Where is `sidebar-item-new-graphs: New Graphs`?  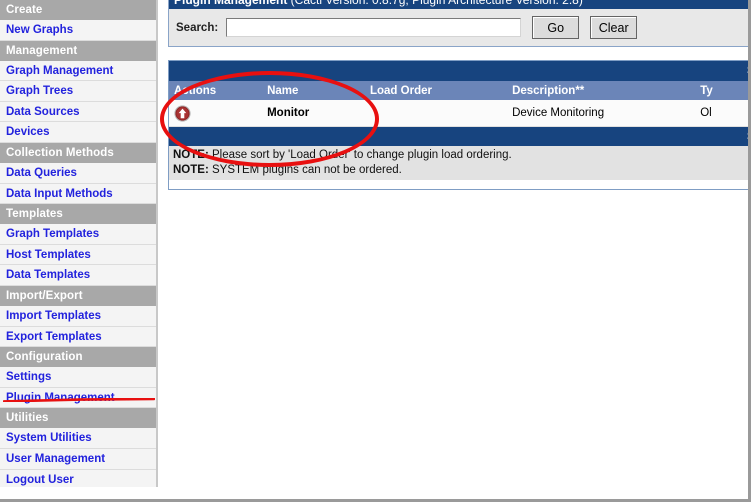
sidebar-item-new-graphs: New Graphs is located at coordinates (78, 30).